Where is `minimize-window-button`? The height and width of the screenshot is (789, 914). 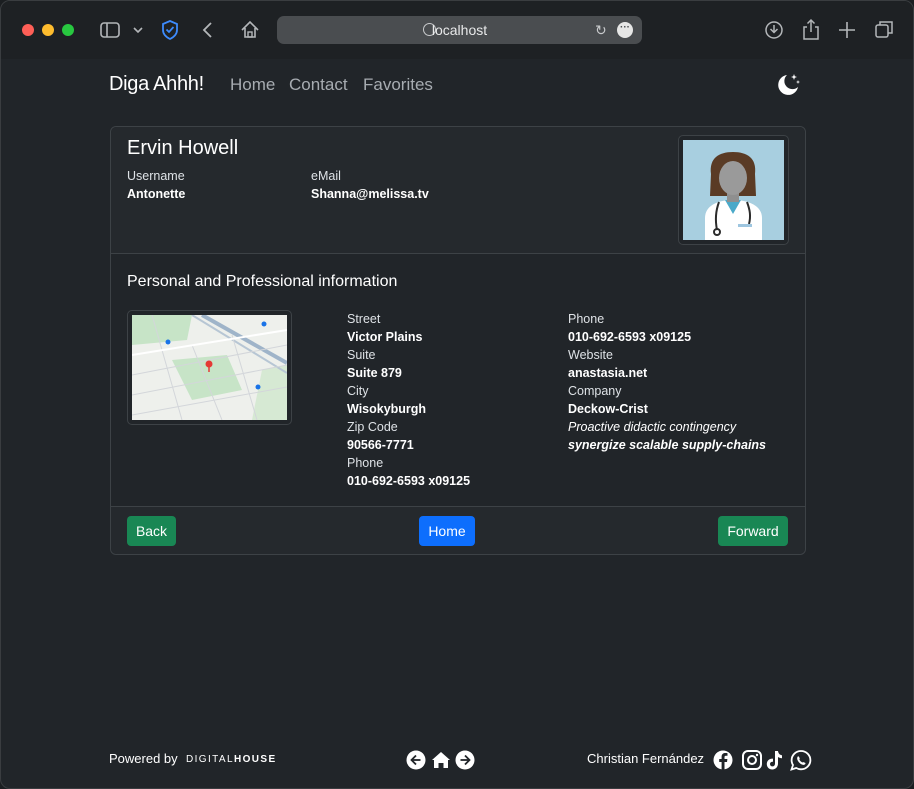 minimize-window-button is located at coordinates (48, 30).